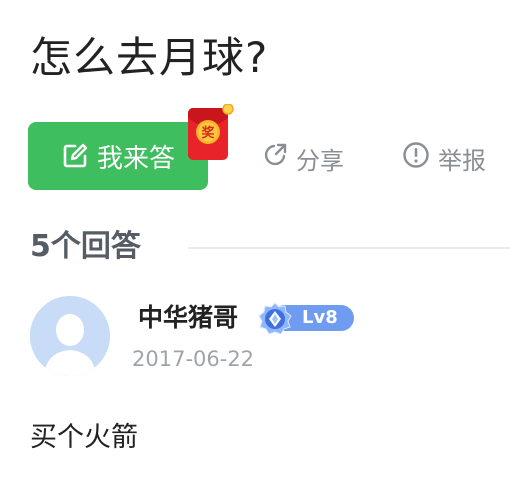  I want to click on answers-count: 5个回答, so click(85, 246).